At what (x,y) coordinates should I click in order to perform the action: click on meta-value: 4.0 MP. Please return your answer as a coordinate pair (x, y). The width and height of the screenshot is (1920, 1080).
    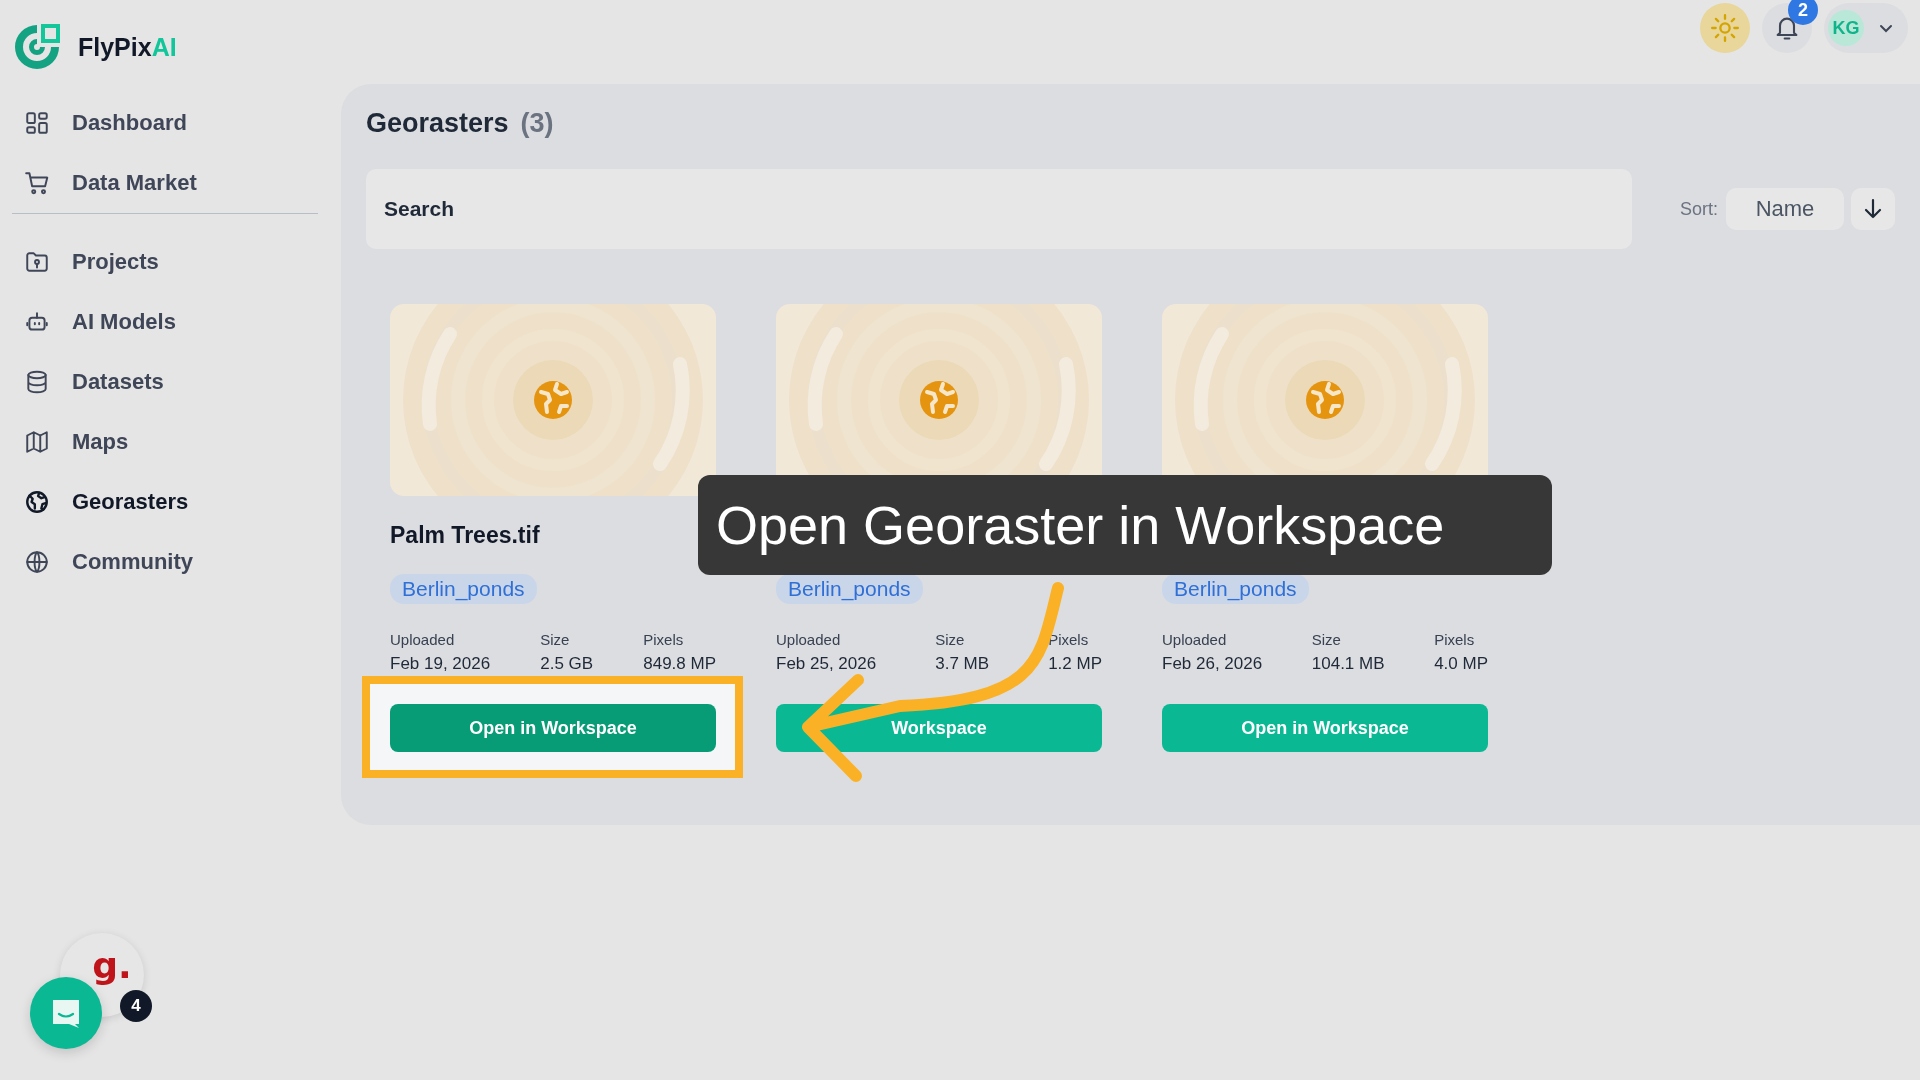
    Looking at the image, I should click on (1461, 664).